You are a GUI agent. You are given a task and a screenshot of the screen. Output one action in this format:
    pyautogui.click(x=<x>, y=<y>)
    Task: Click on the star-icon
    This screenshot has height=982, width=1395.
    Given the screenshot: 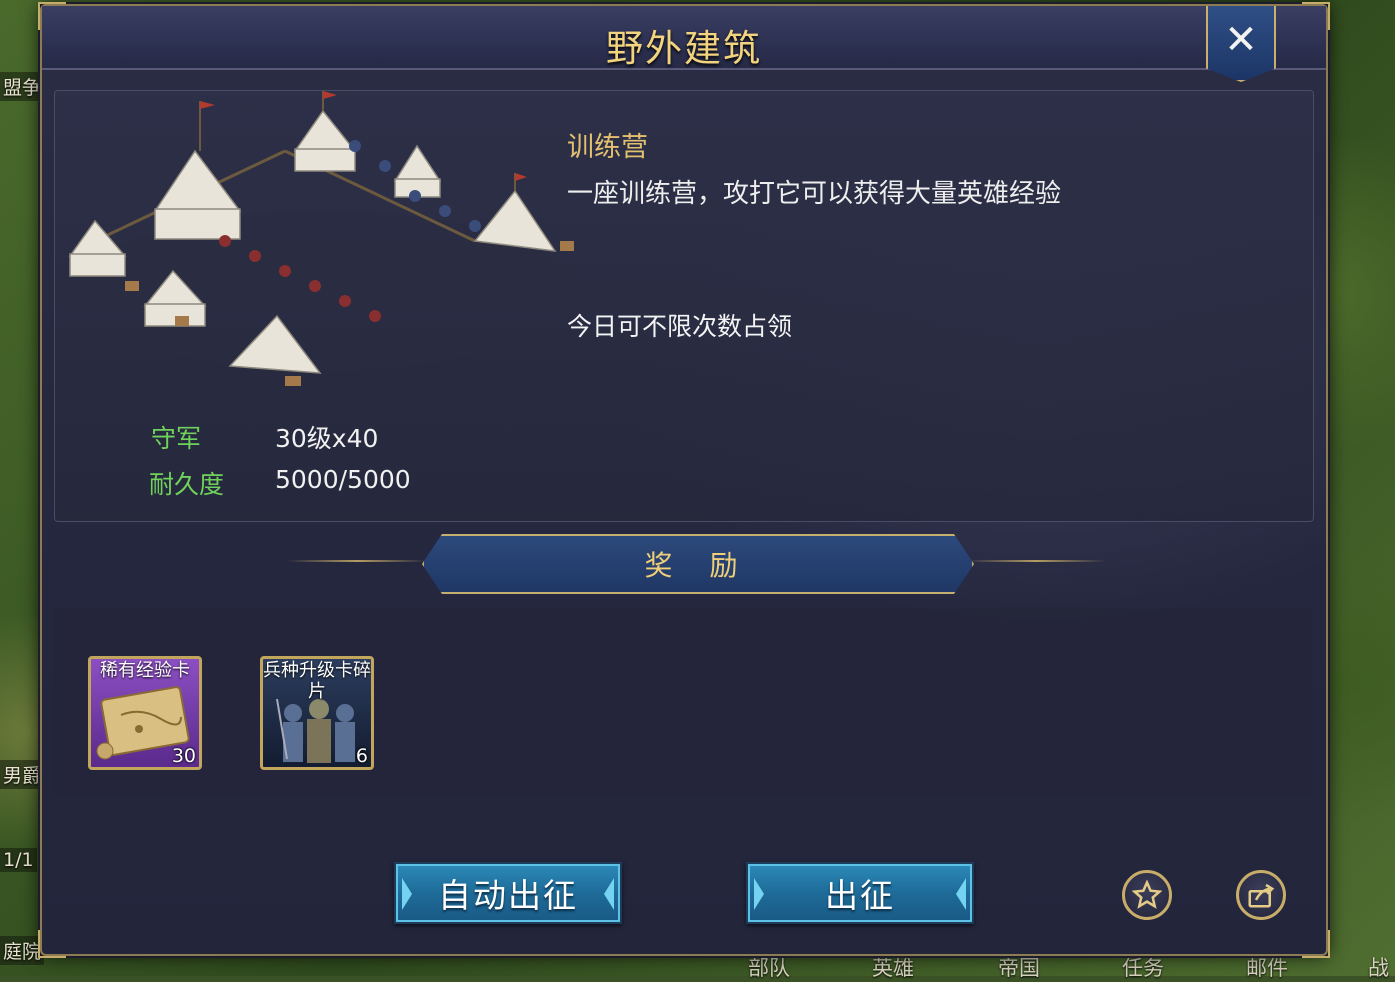 What is the action you would take?
    pyautogui.click(x=1147, y=894)
    